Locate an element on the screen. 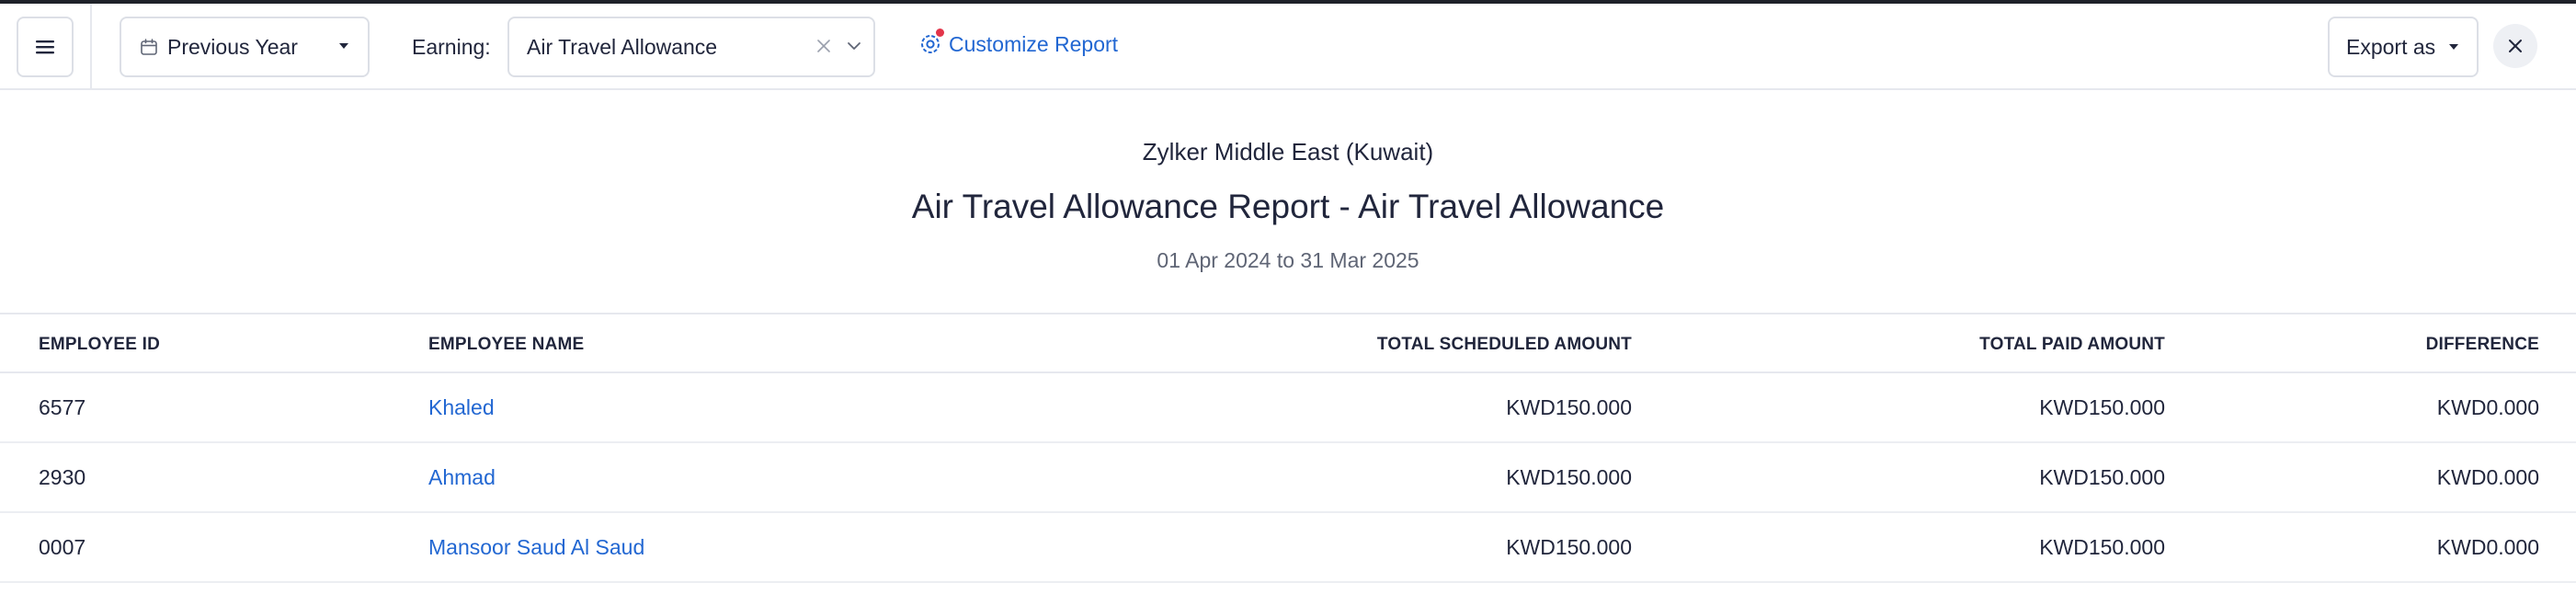 The image size is (2576, 594). close-icon is located at coordinates (2515, 46).